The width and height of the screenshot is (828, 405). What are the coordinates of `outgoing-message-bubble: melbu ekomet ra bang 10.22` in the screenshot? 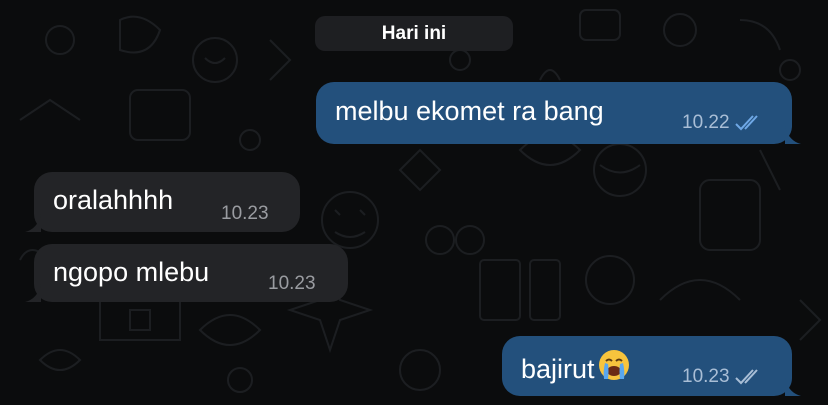 It's located at (558, 113).